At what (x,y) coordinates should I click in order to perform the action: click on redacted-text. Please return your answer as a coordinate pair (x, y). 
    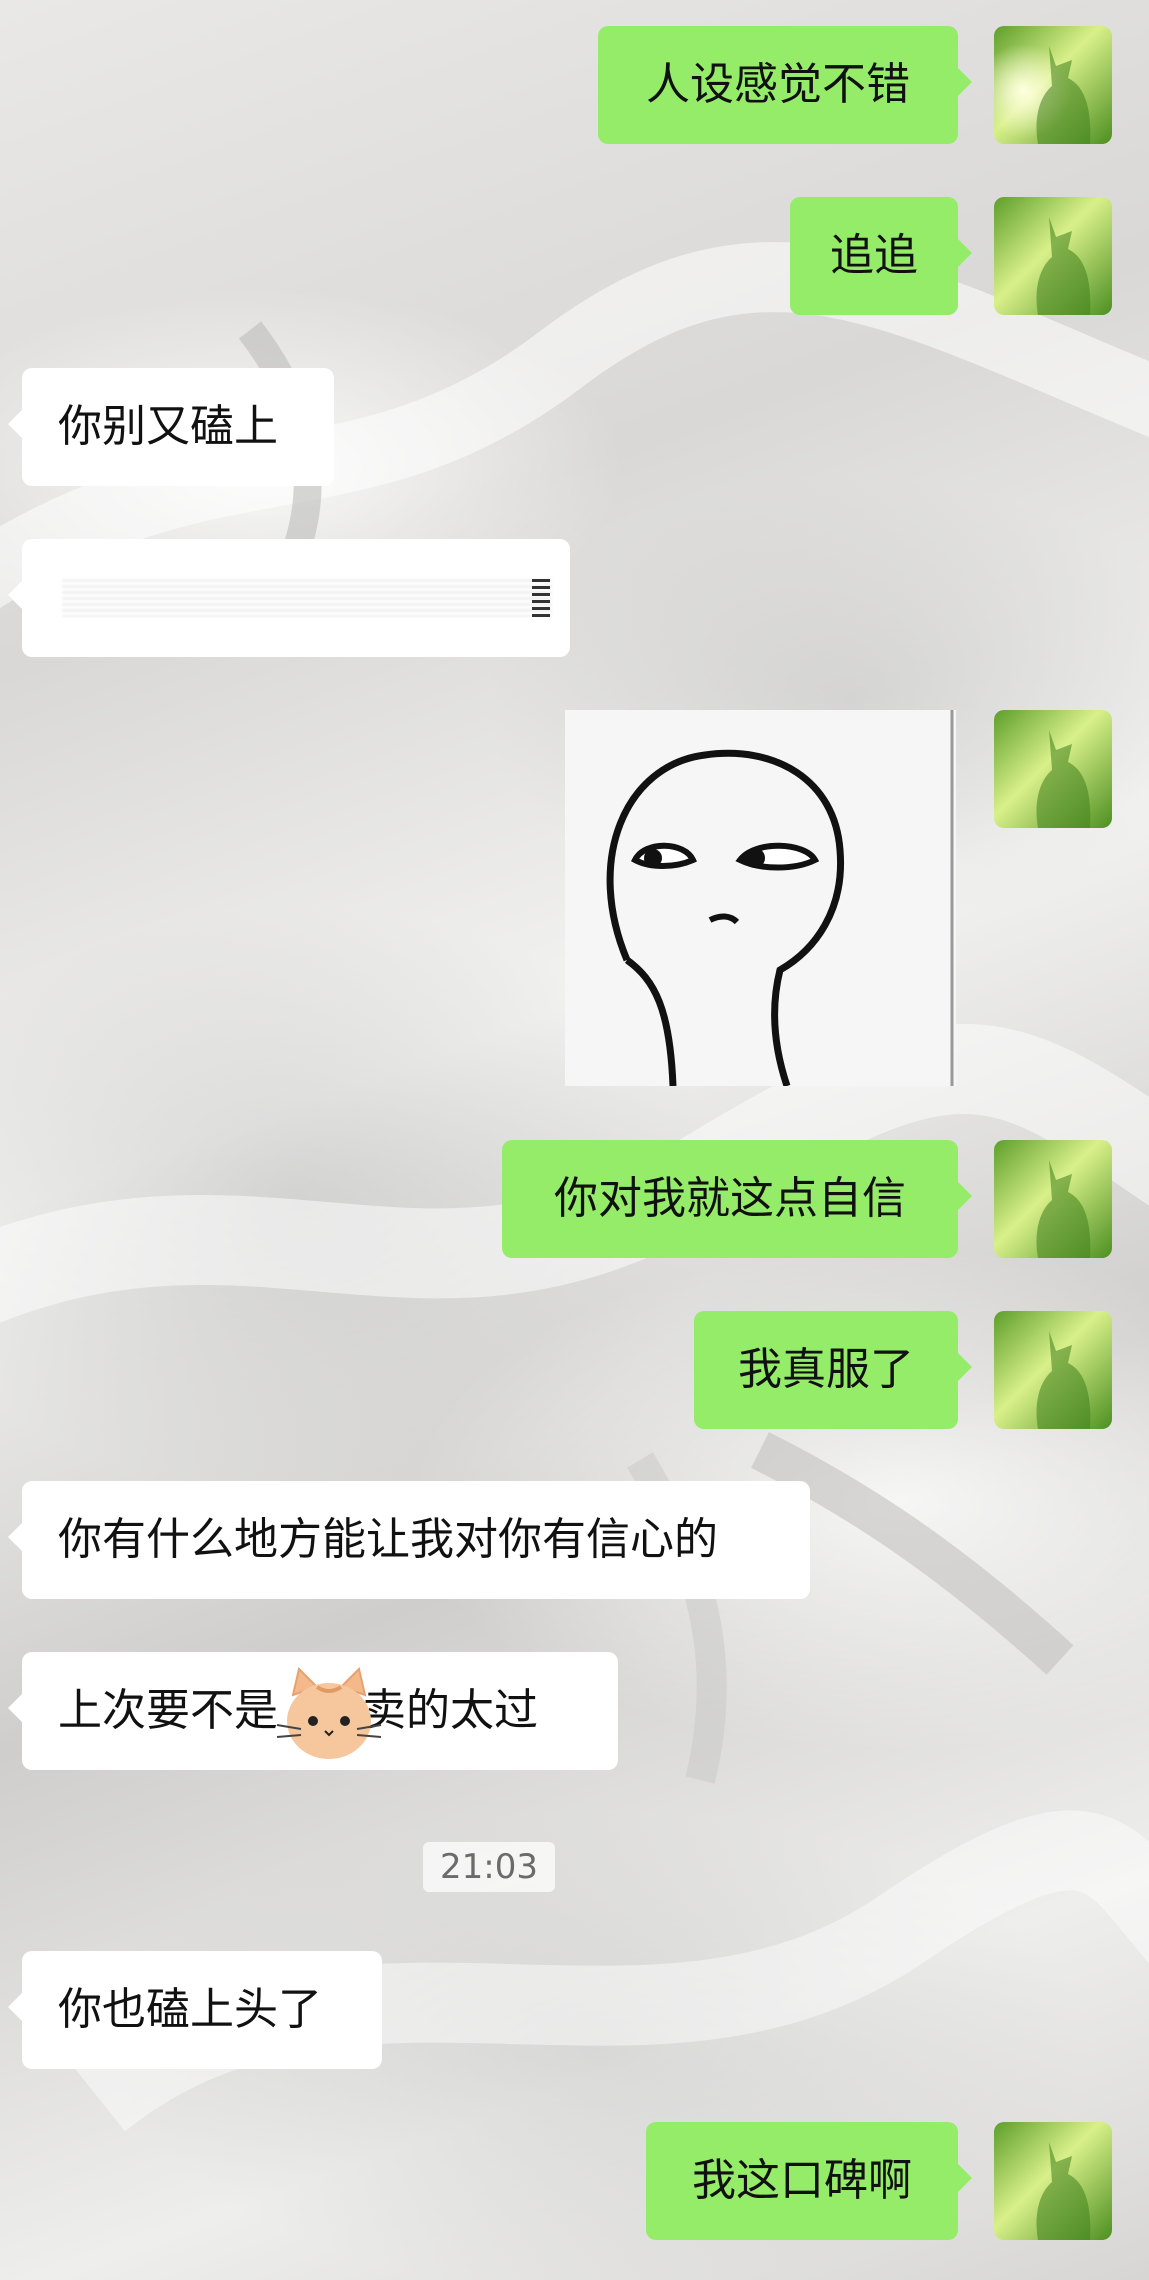
    Looking at the image, I should click on (307, 598).